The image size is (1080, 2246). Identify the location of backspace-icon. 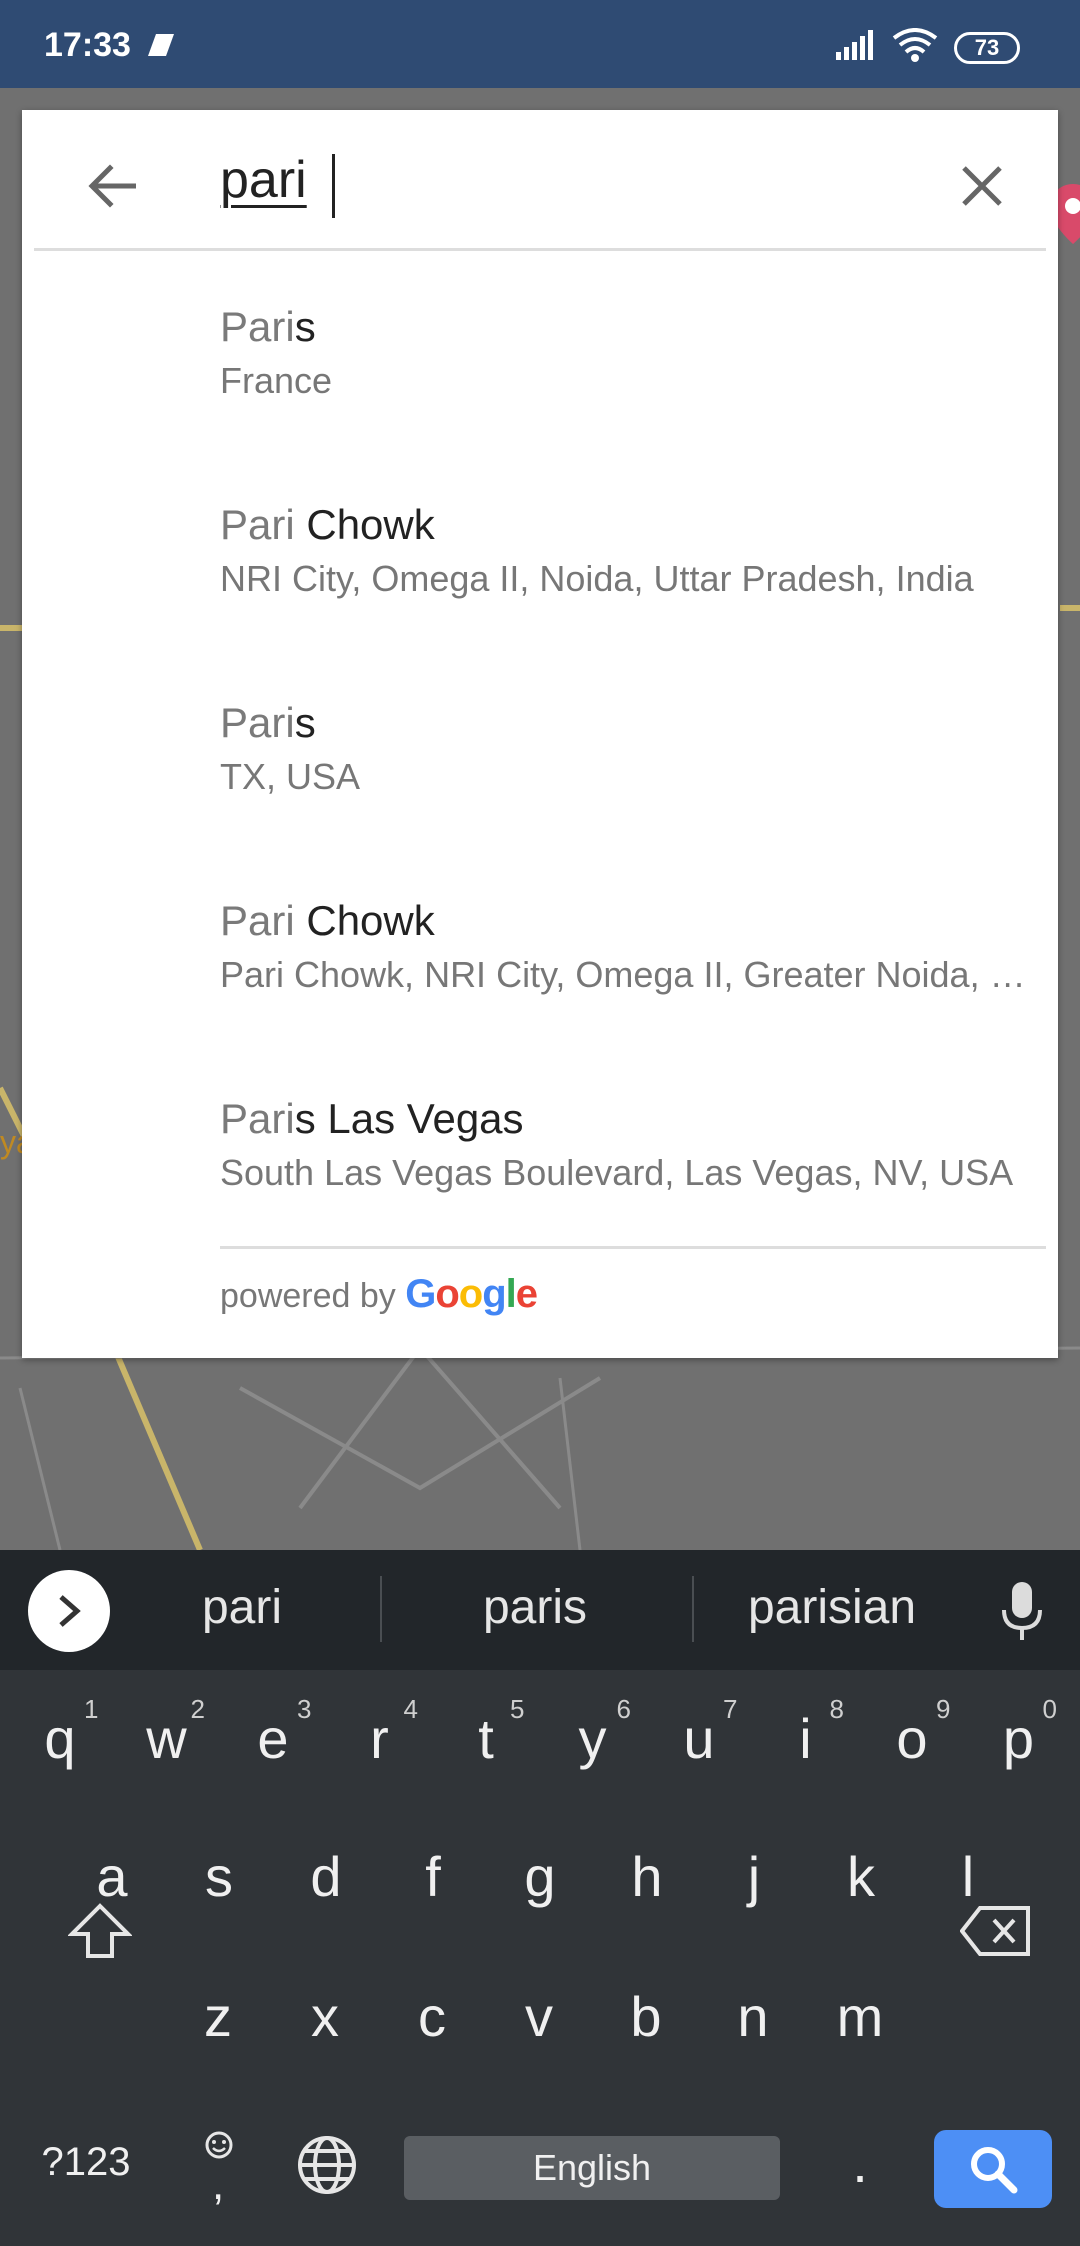
(995, 1931).